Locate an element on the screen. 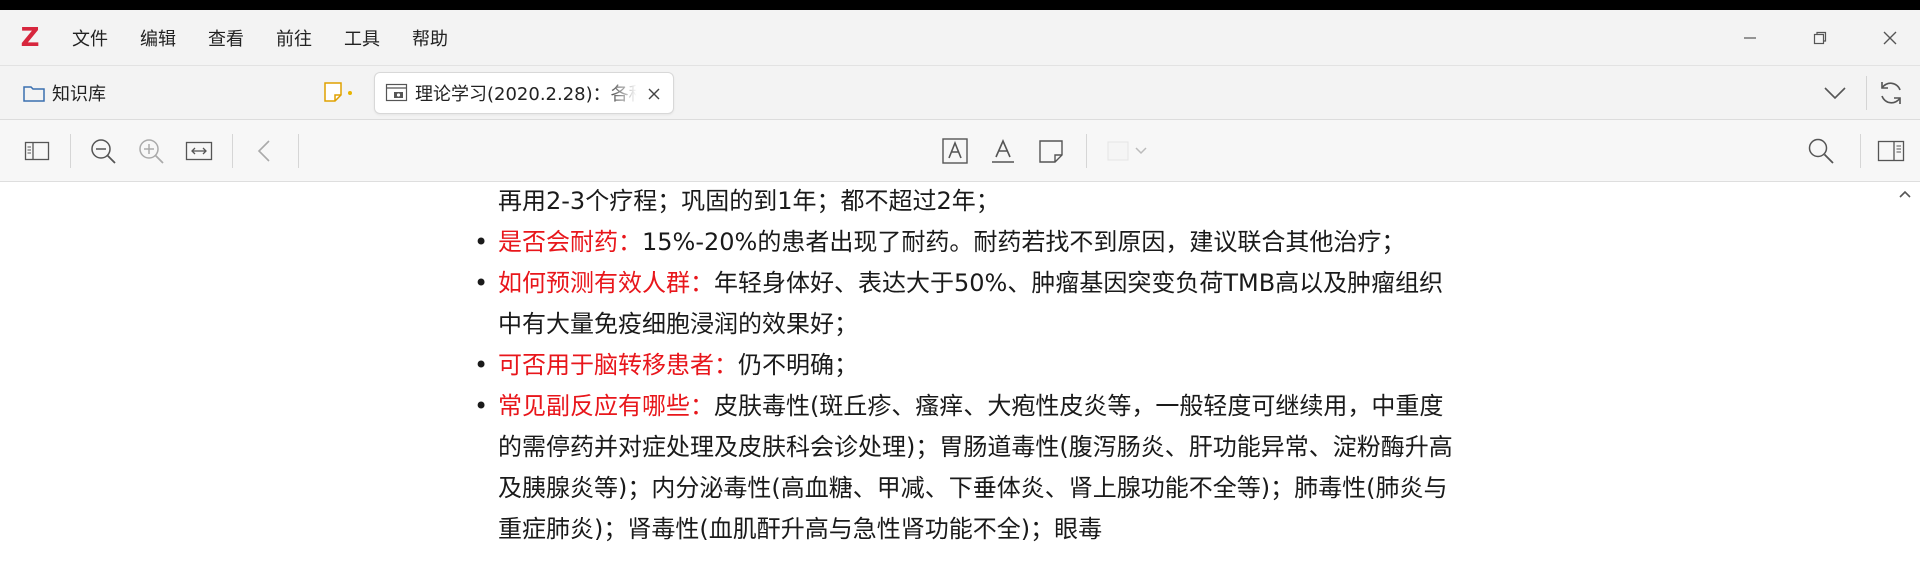  item-label: 常见副反应有哪些： is located at coordinates (606, 406).